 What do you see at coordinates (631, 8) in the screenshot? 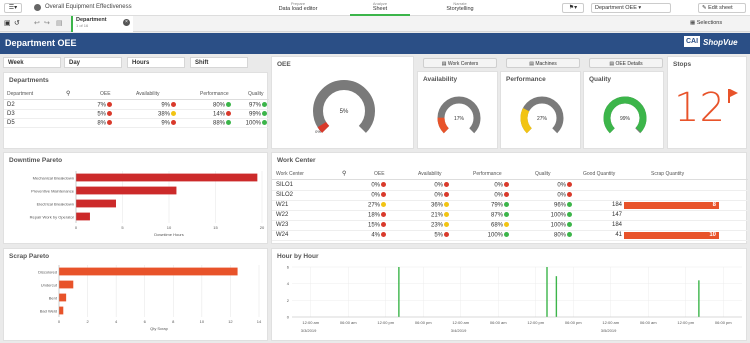
I see `sheet-selector: Department OEE ▾` at bounding box center [631, 8].